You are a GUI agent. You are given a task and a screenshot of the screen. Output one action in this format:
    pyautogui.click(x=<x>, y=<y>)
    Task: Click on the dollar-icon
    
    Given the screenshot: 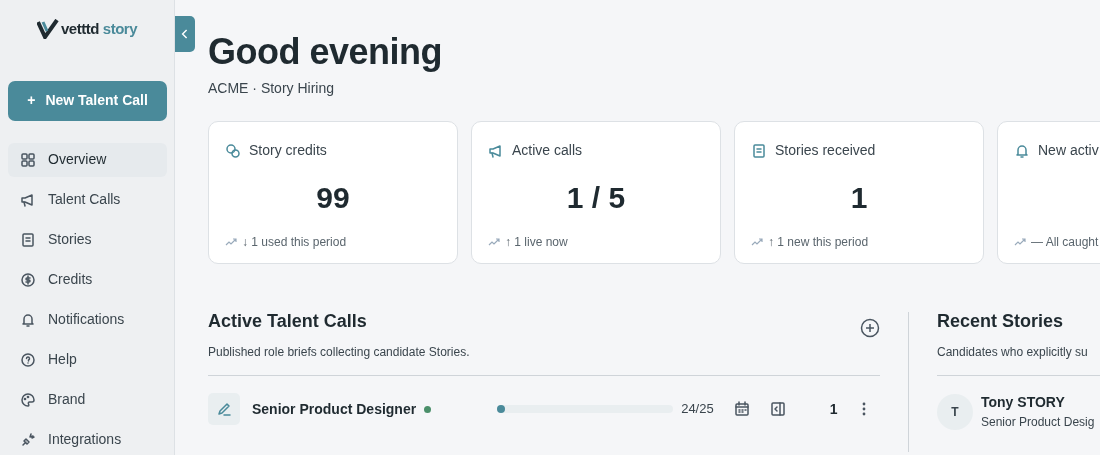 What is the action you would take?
    pyautogui.click(x=28, y=279)
    